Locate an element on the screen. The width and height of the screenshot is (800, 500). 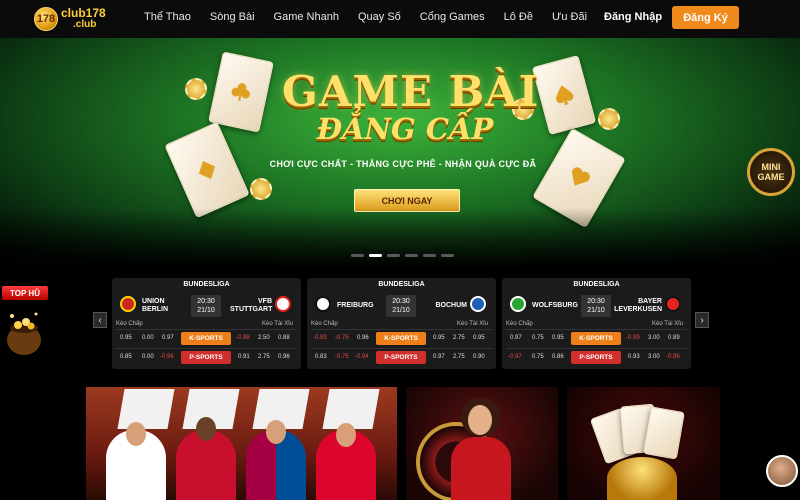
jackpot-pot-icon is located at coordinates (24, 332).